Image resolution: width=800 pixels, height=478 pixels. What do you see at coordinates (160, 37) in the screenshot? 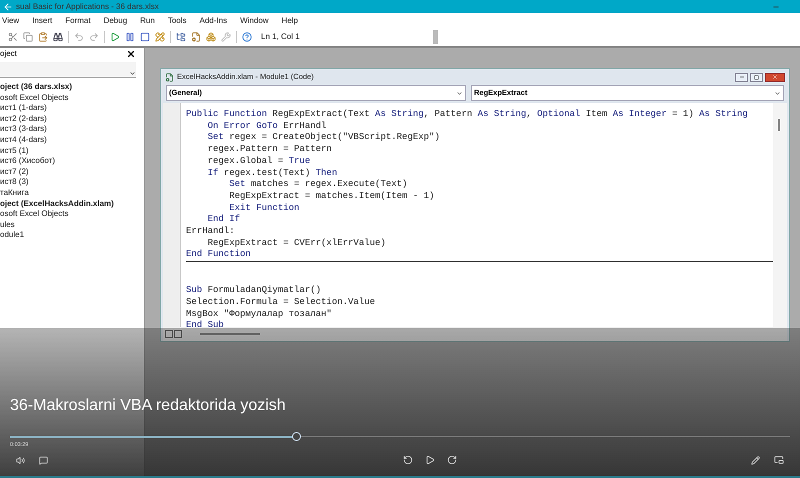
I see `ruler-pencil-icon` at bounding box center [160, 37].